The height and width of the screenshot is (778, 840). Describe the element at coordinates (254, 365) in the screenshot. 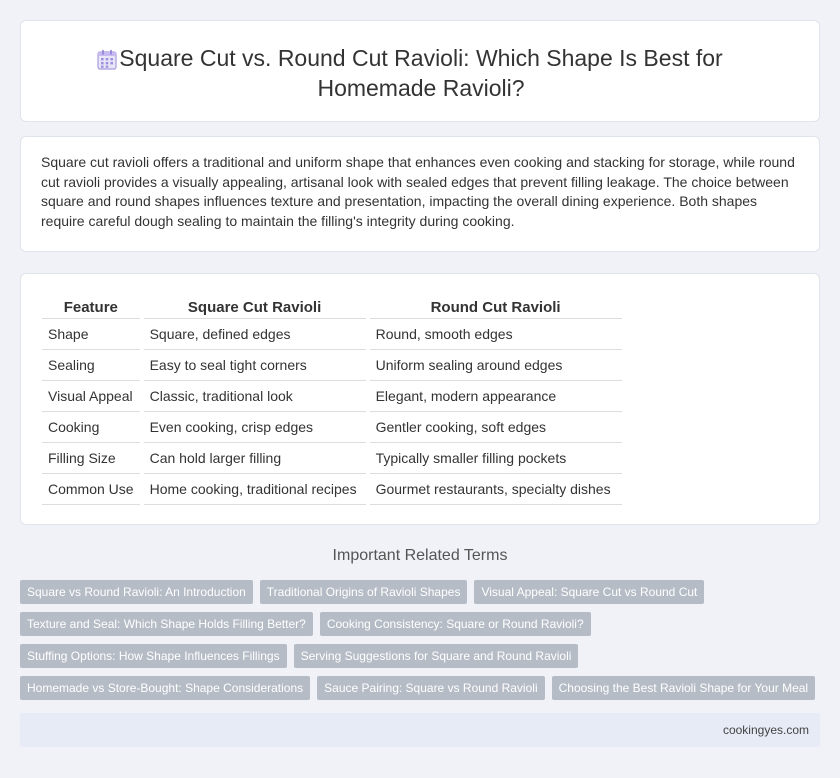

I see `square-cell: Easy to seal tight corners` at that location.